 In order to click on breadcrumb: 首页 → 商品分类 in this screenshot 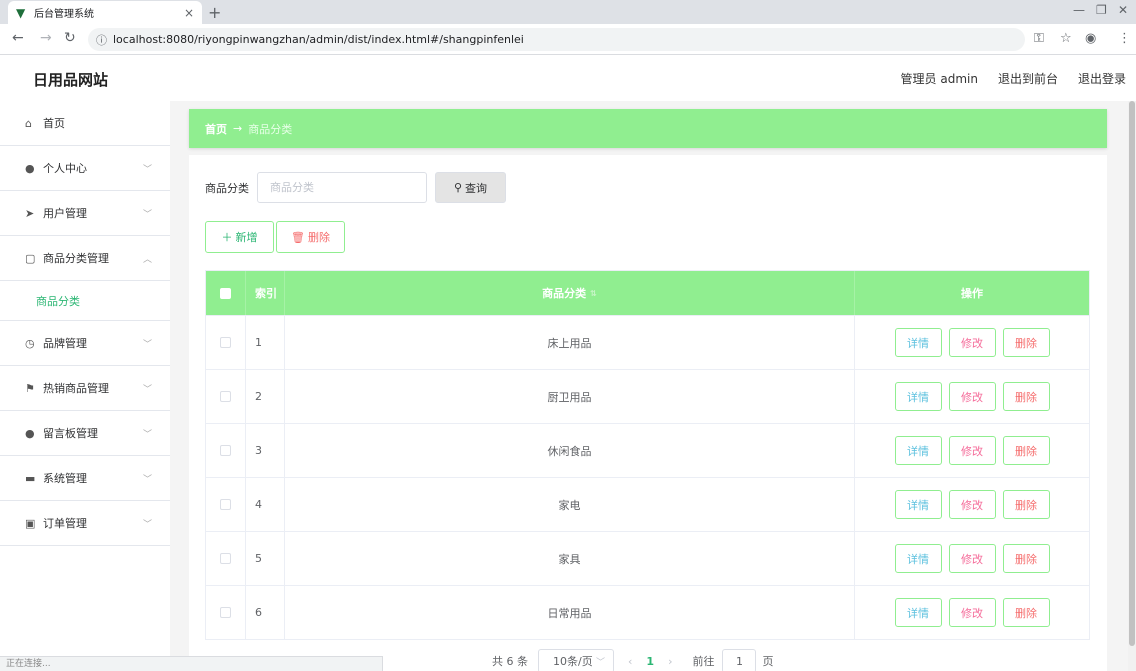, I will do `click(648, 128)`.